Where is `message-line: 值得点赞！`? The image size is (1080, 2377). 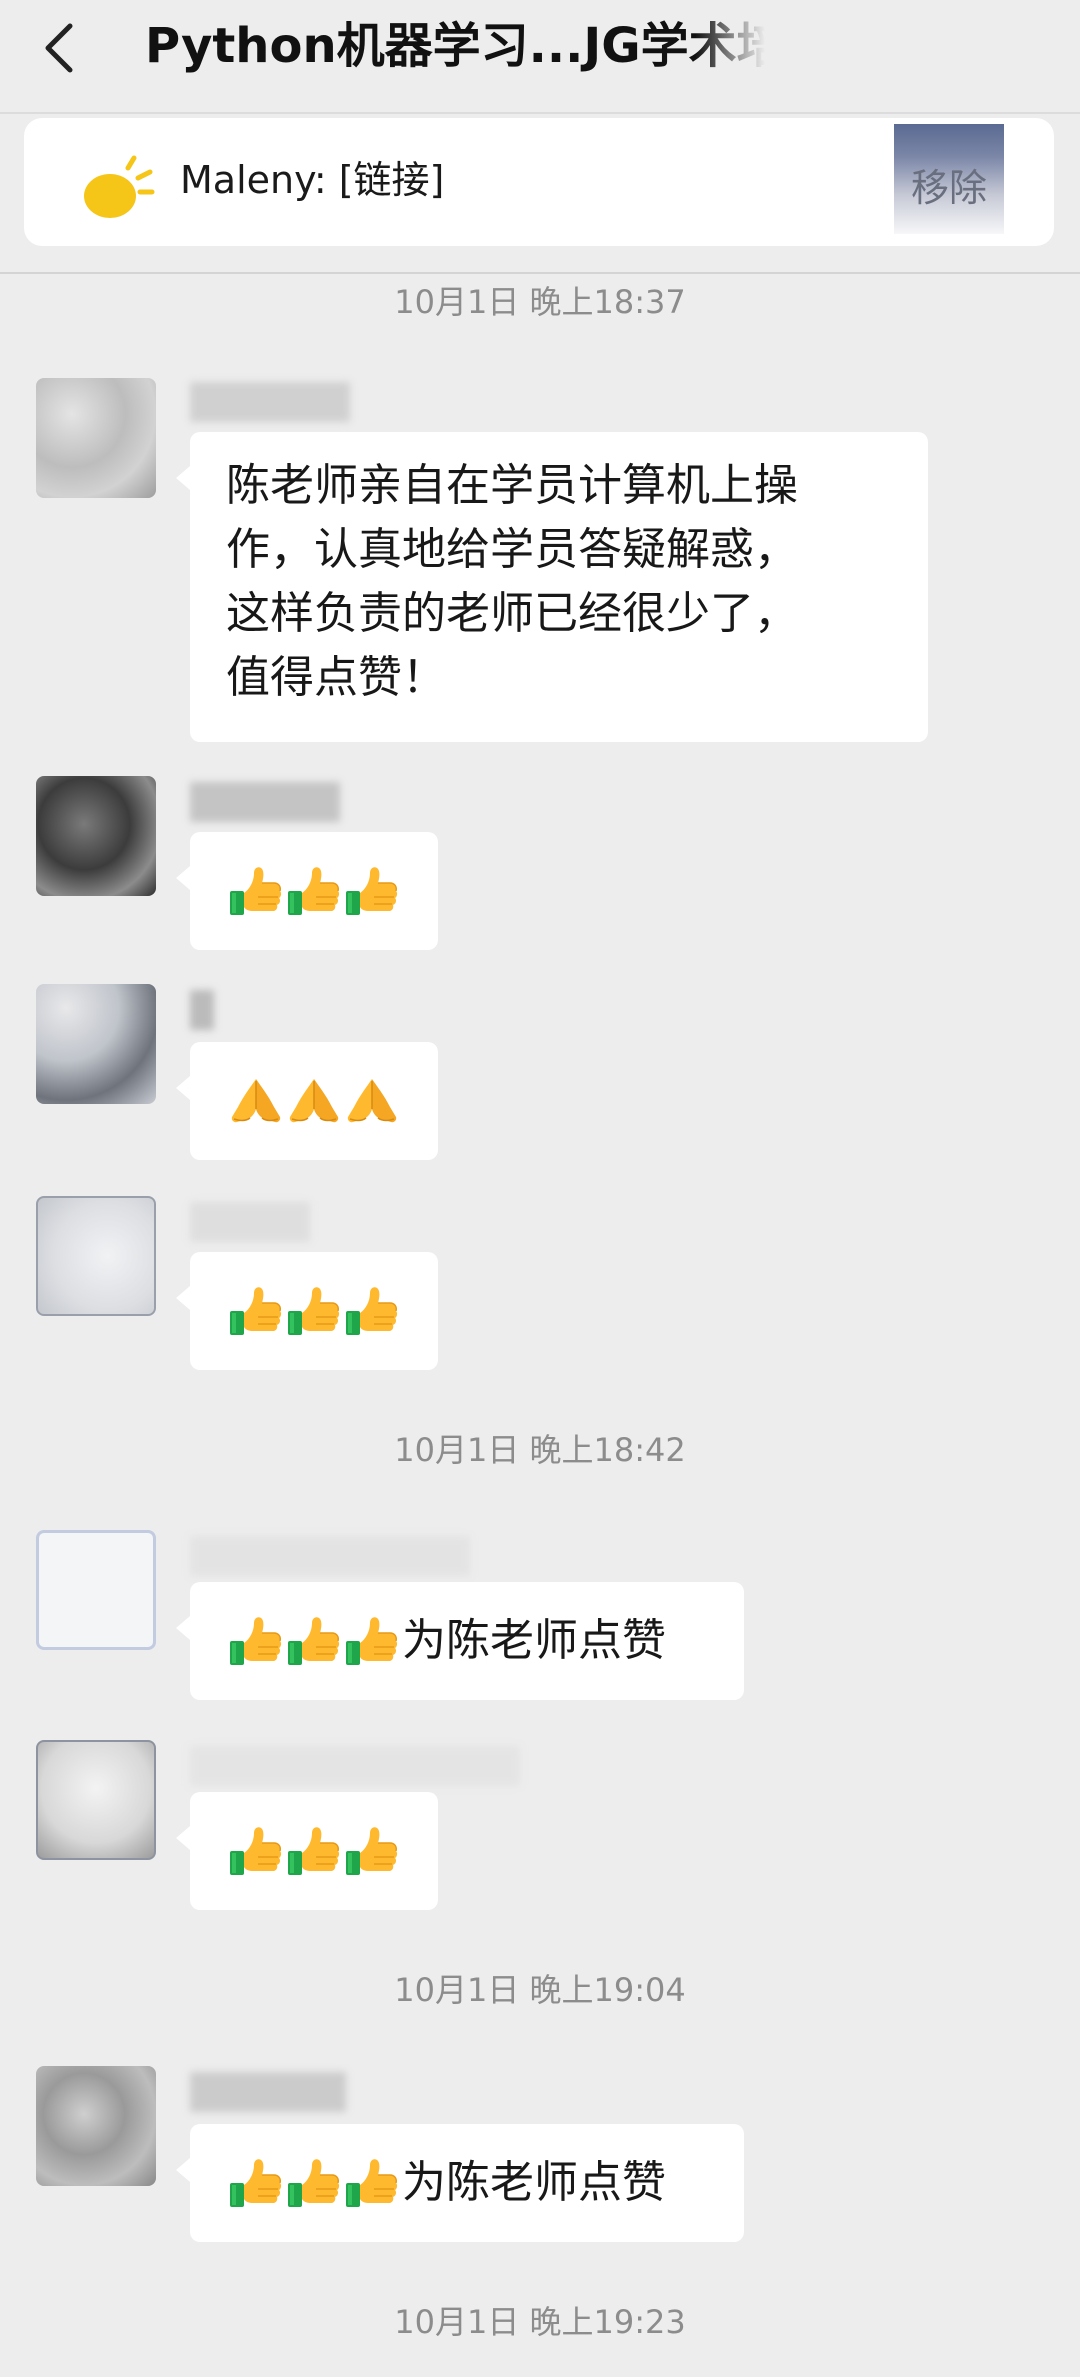 message-line: 值得点赞！ is located at coordinates (336, 677).